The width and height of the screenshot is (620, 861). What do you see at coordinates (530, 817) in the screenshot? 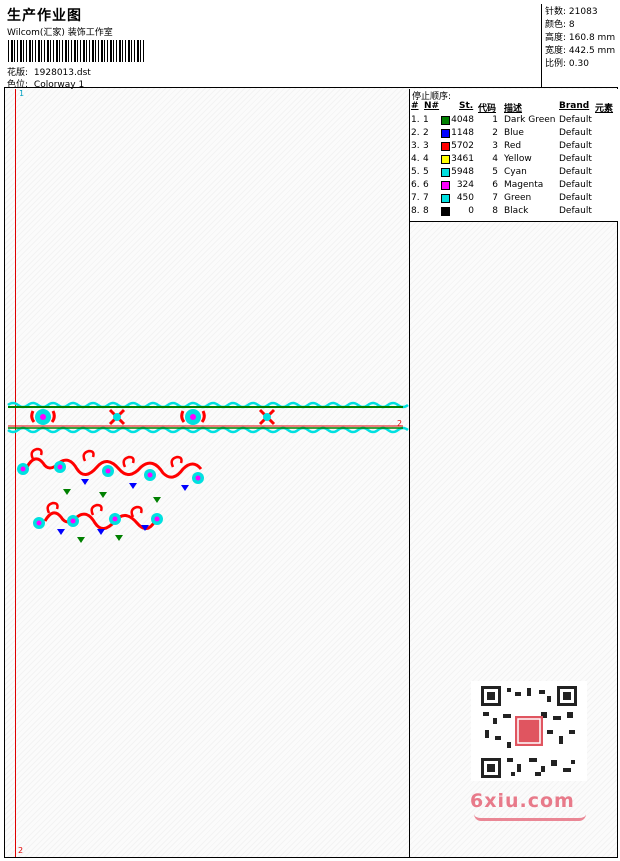
I see `watermark-swoosh` at bounding box center [530, 817].